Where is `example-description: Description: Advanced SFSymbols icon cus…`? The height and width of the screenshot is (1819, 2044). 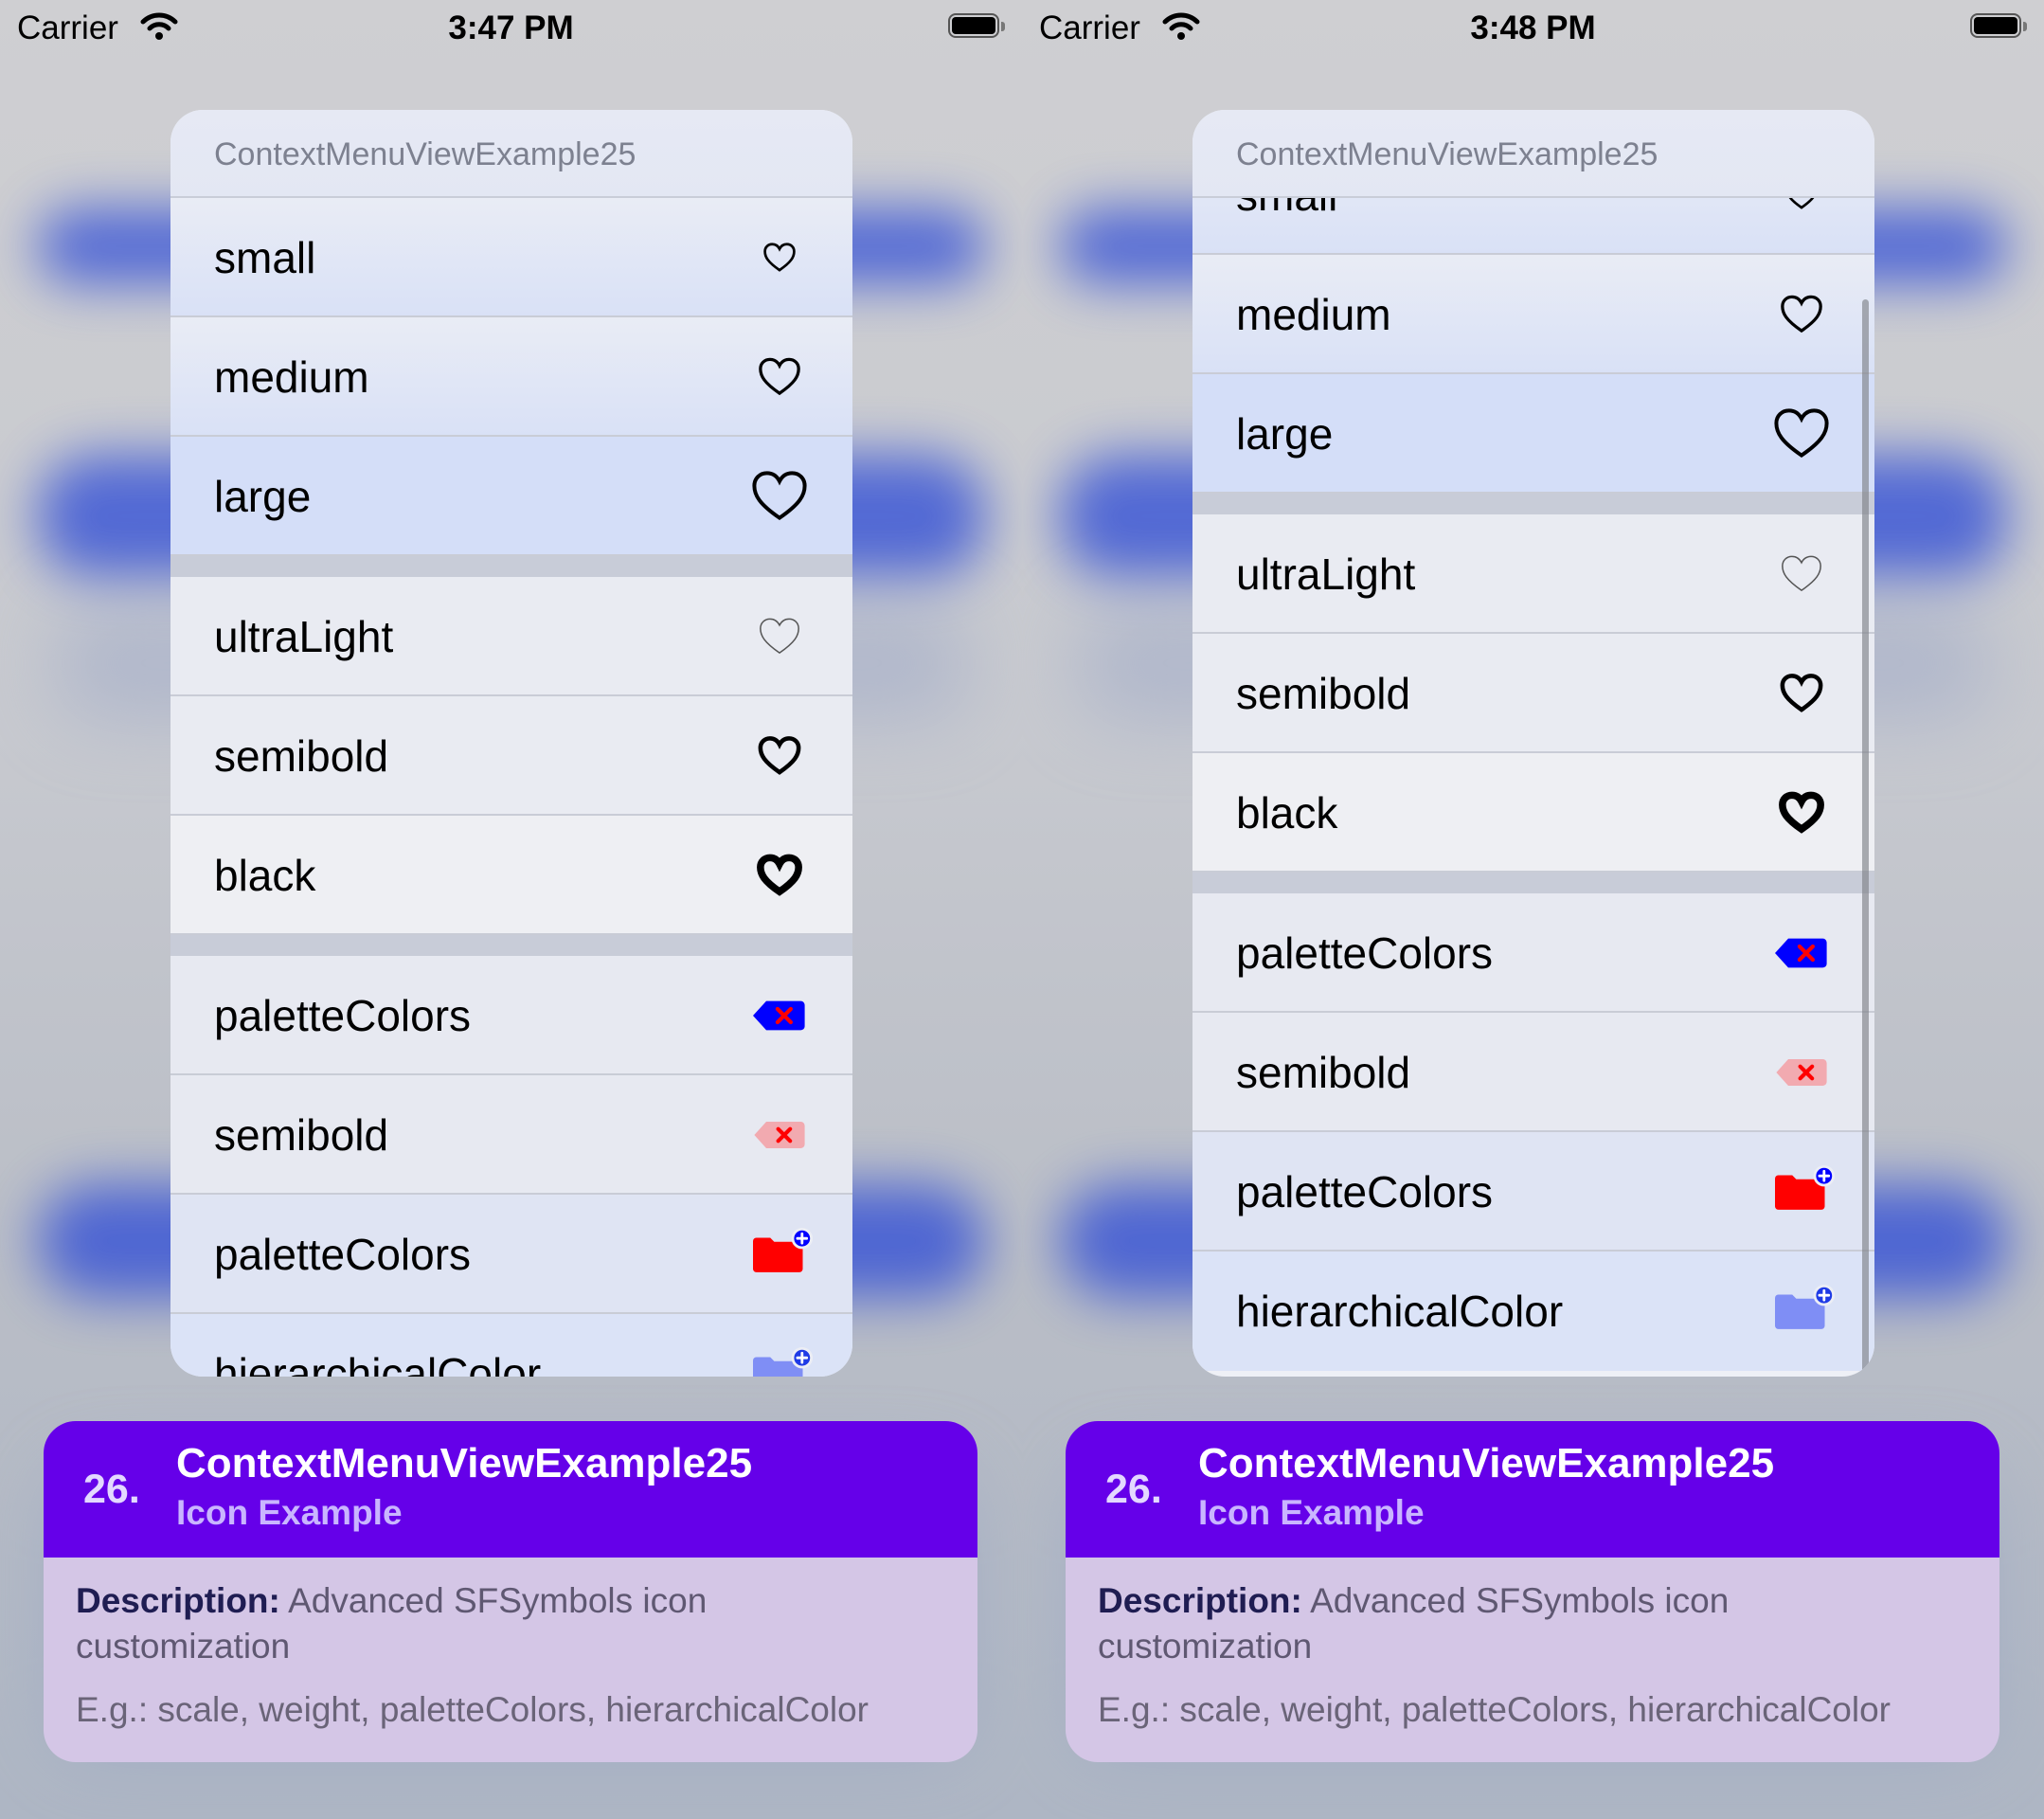 example-description: Description: Advanced SFSymbols icon cus… is located at coordinates (1524, 1623).